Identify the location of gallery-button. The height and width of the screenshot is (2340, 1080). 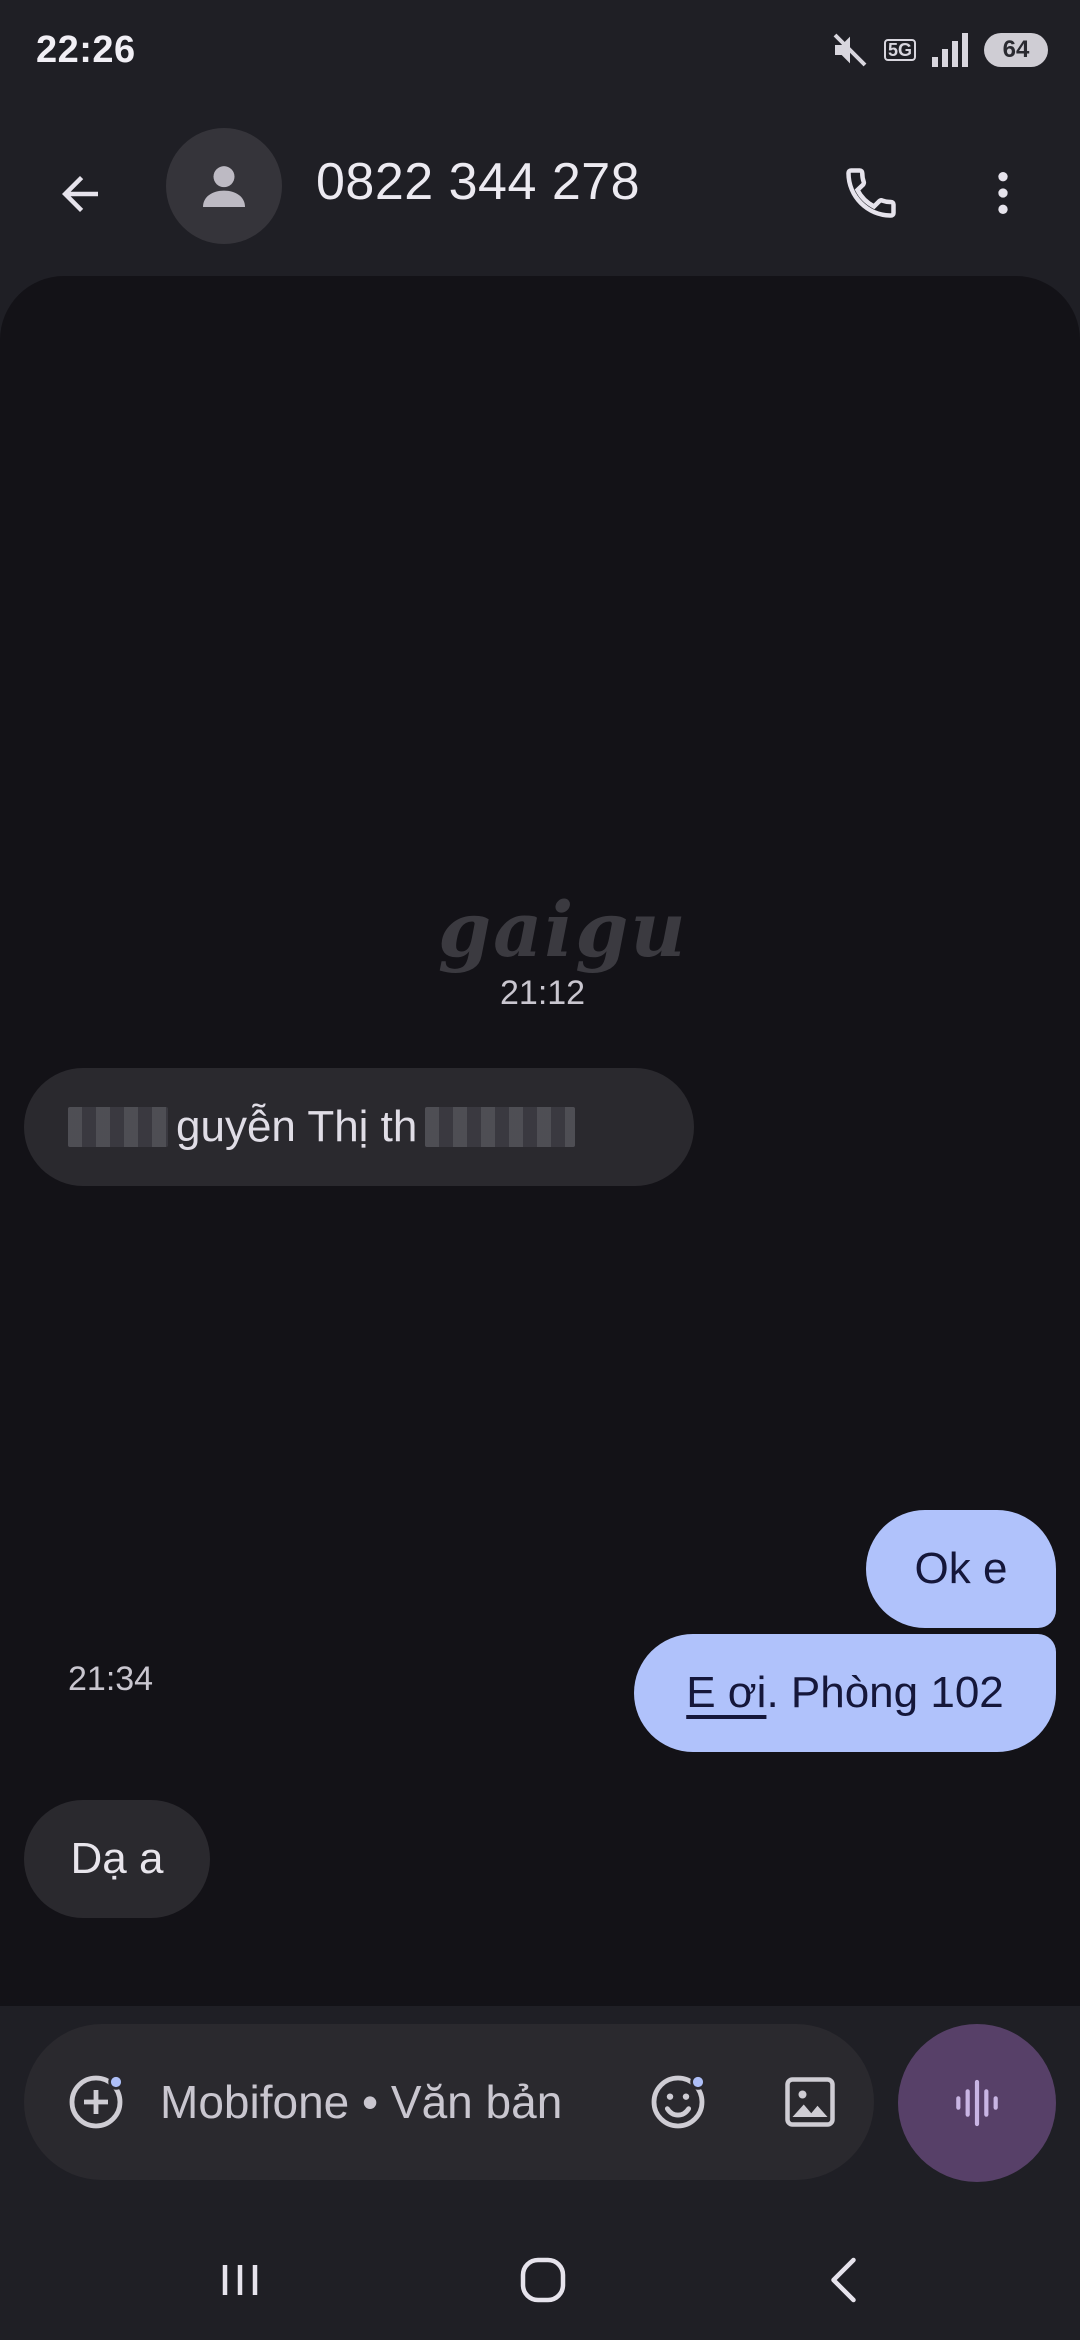
(810, 2102).